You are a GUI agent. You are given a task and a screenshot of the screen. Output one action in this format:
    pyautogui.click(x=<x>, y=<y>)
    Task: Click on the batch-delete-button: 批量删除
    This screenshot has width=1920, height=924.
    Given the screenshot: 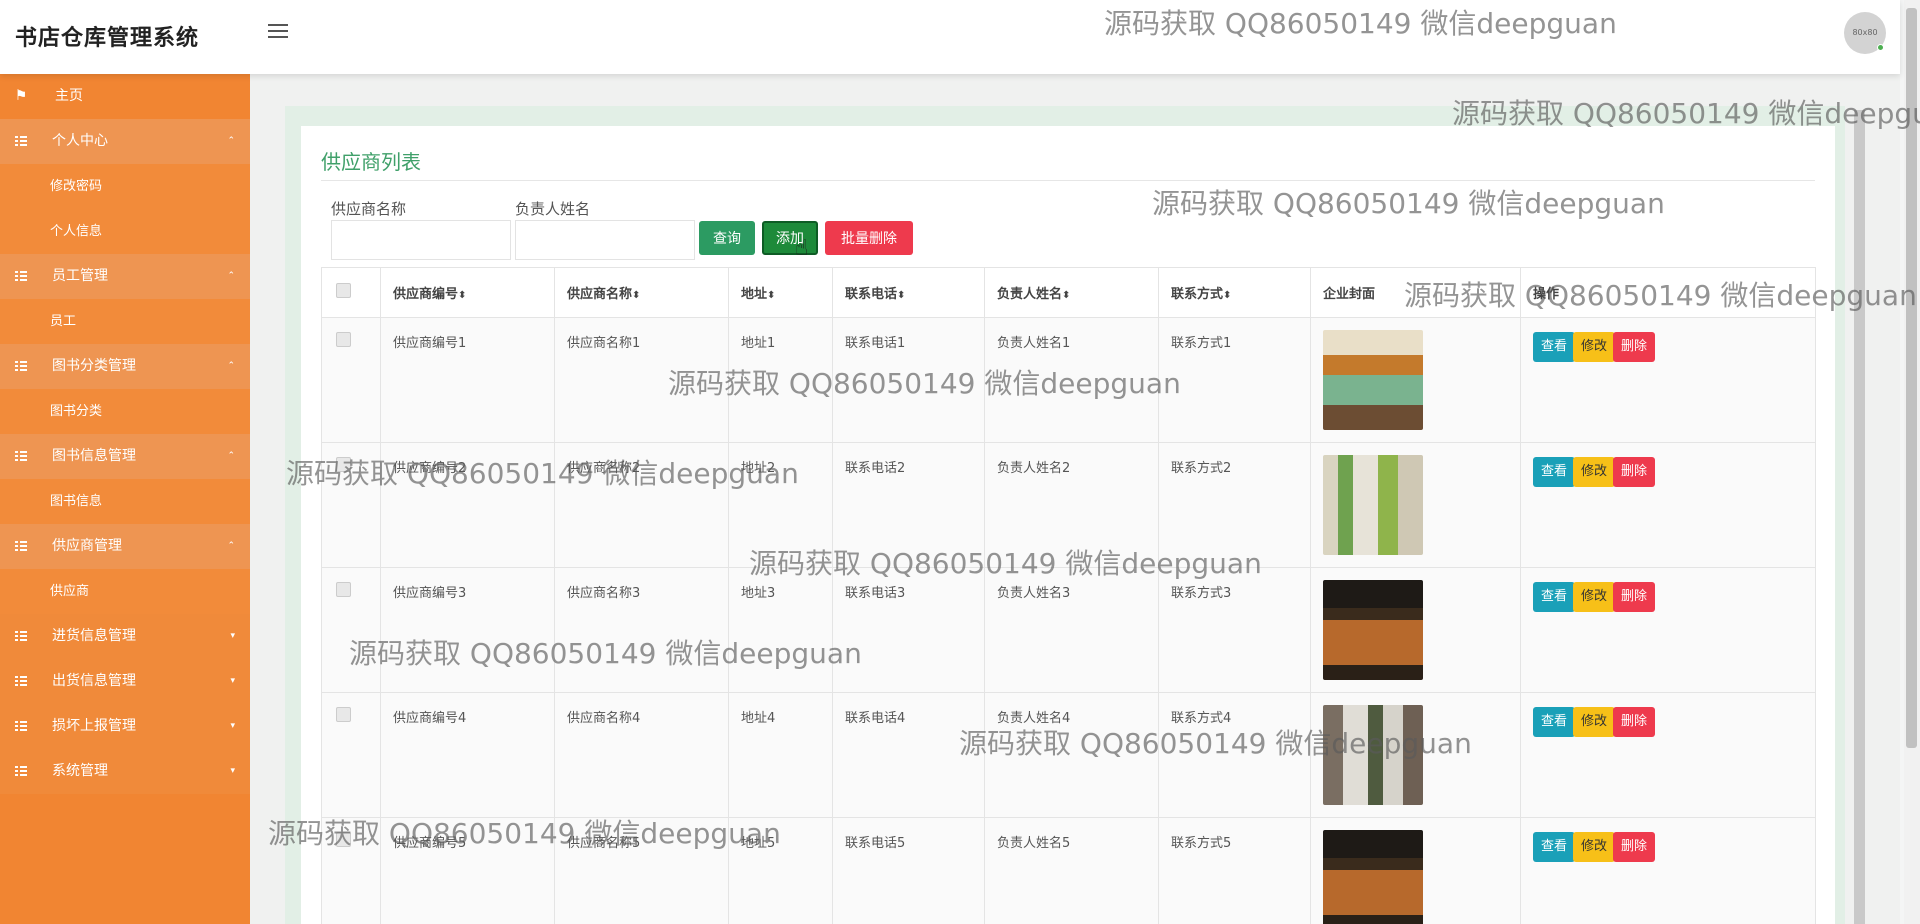 What is the action you would take?
    pyautogui.click(x=869, y=238)
    